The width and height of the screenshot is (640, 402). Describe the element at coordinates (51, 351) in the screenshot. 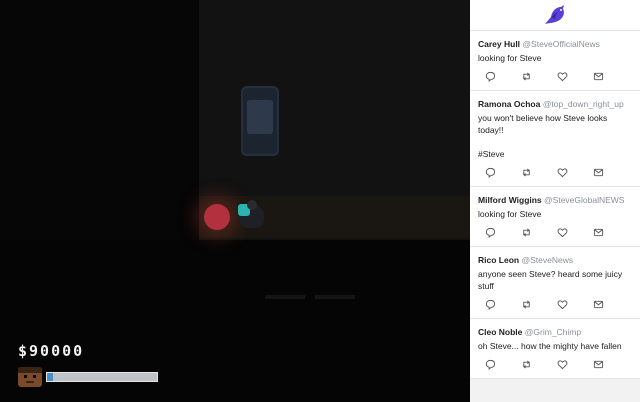

I see `money-counter: $90000` at that location.